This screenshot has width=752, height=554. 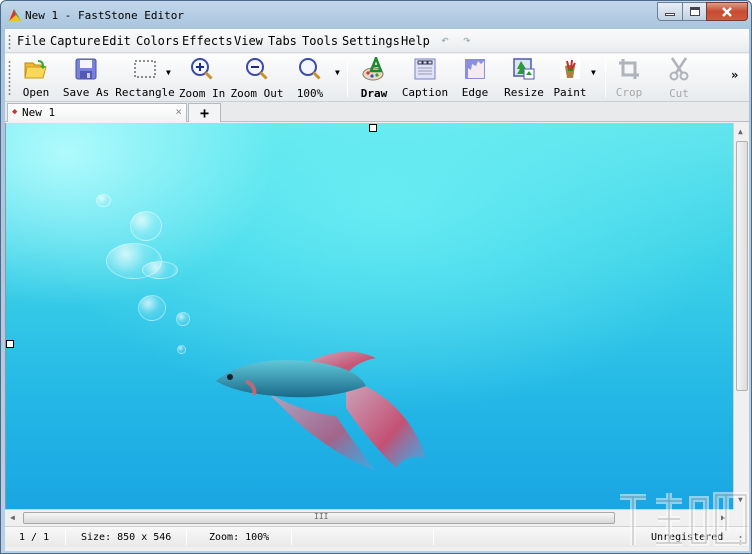 What do you see at coordinates (36, 92) in the screenshot?
I see `open-label: Open` at bounding box center [36, 92].